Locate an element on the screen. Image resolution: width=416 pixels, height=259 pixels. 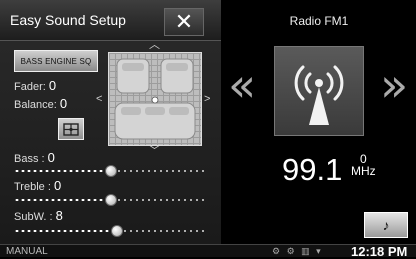
antenna-icon is located at coordinates (319, 95).